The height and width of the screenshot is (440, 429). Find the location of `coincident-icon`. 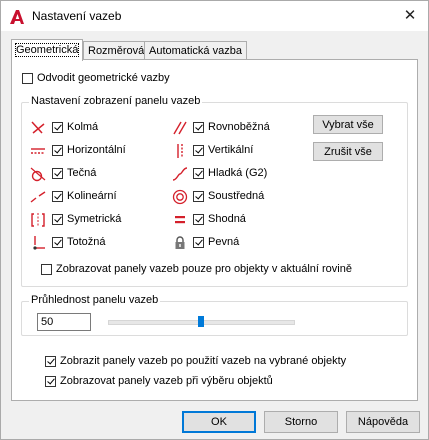

coincident-icon is located at coordinates (39, 243).